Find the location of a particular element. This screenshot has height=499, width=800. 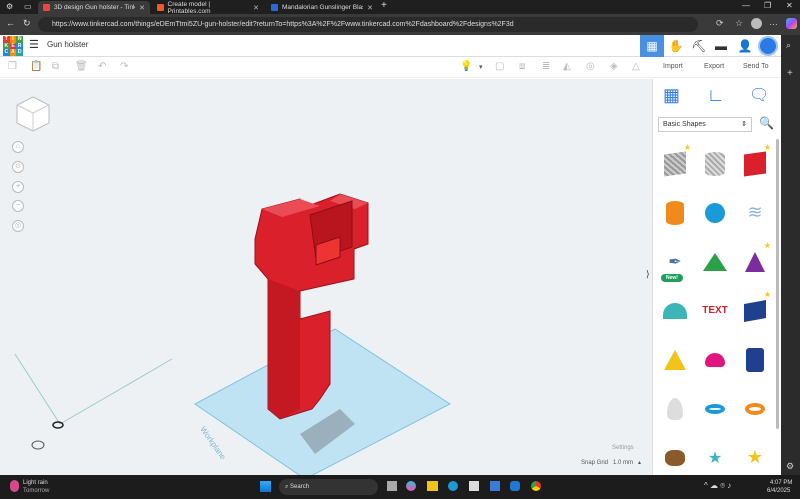

shape-cylinder-hole is located at coordinates (715, 163).